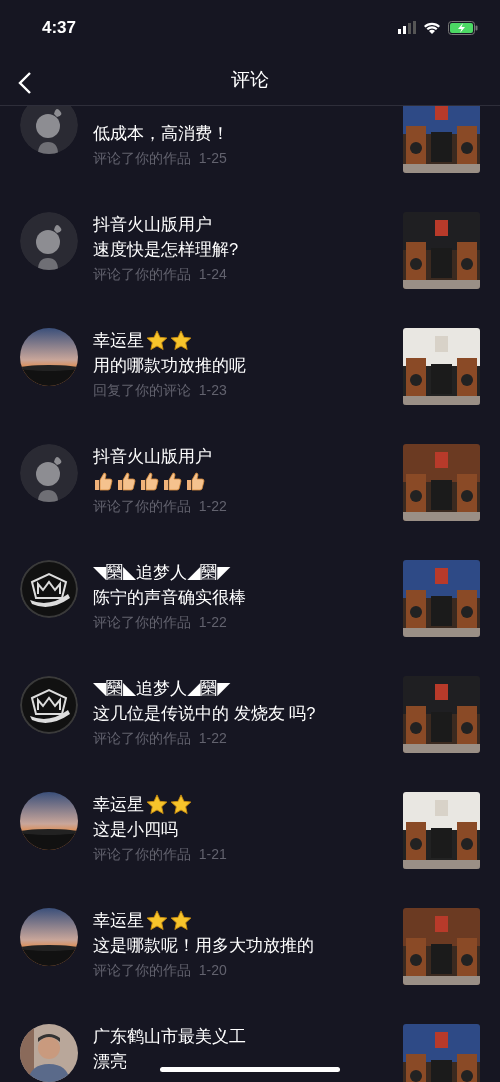  Describe the element at coordinates (160, 274) in the screenshot. I see `comment-meta: 评论了你的作品 1-24` at that location.